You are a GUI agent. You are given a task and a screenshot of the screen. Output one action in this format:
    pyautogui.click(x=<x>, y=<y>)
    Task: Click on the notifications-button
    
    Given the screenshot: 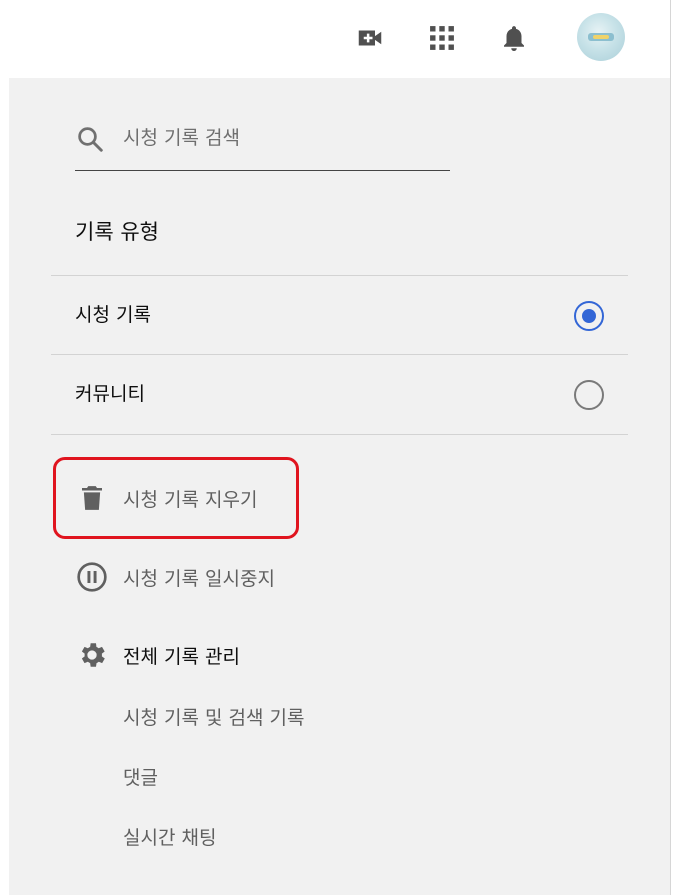 What is the action you would take?
    pyautogui.click(x=514, y=38)
    